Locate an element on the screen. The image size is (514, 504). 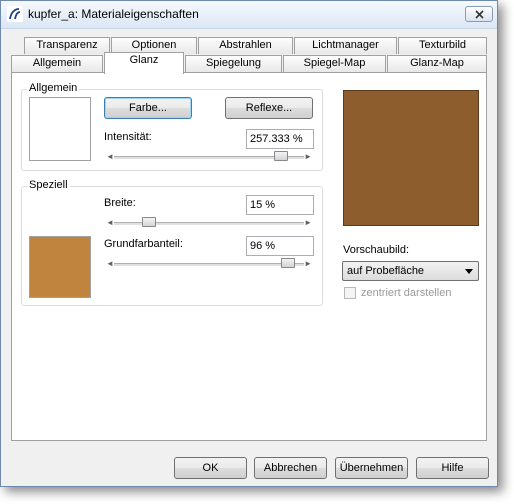
apply-button: Übernehmen is located at coordinates (371, 468).